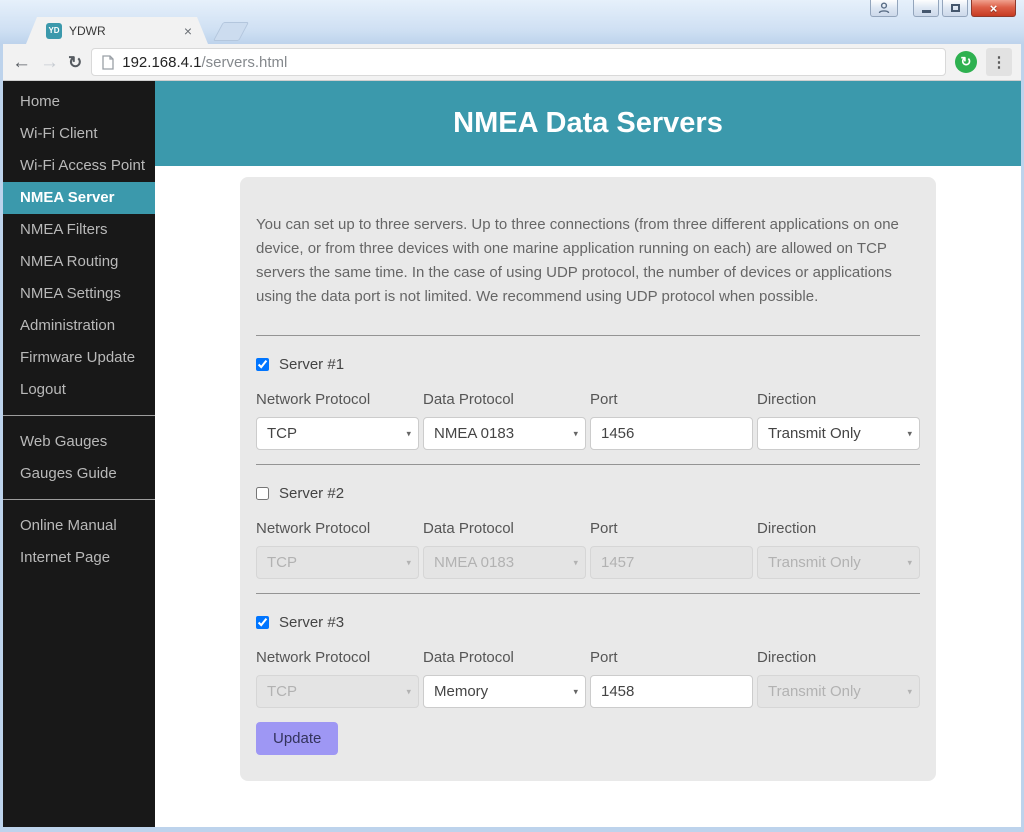  What do you see at coordinates (588, 364) in the screenshot?
I see `server-checkbox-row: Server #1` at bounding box center [588, 364].